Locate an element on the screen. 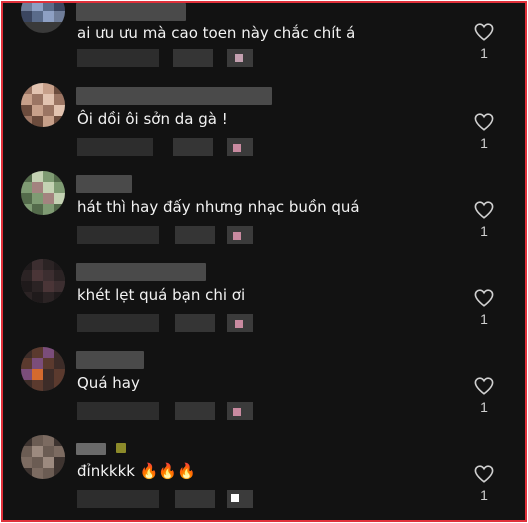 Image resolution: width=528 pixels, height=523 pixels. comment-text: Quá hay is located at coordinates (108, 383).